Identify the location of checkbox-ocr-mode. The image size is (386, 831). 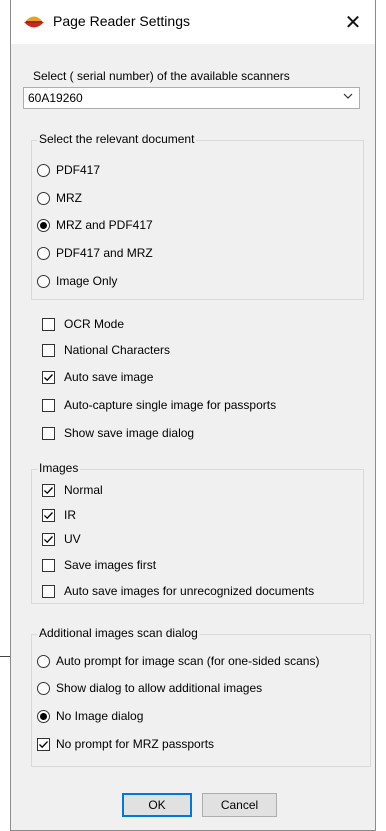
(48, 324).